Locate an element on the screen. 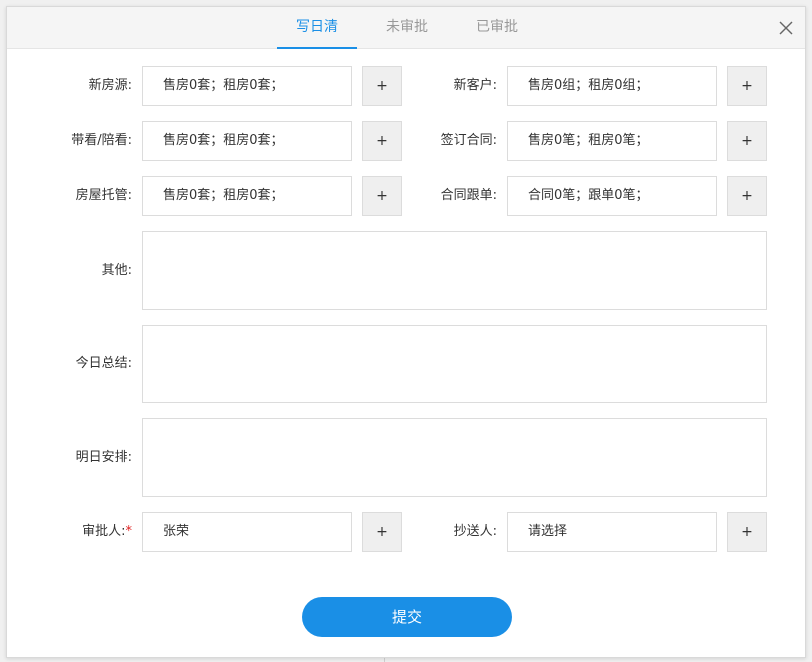  contract-followup-label: 合同跟单: is located at coordinates (468, 195).